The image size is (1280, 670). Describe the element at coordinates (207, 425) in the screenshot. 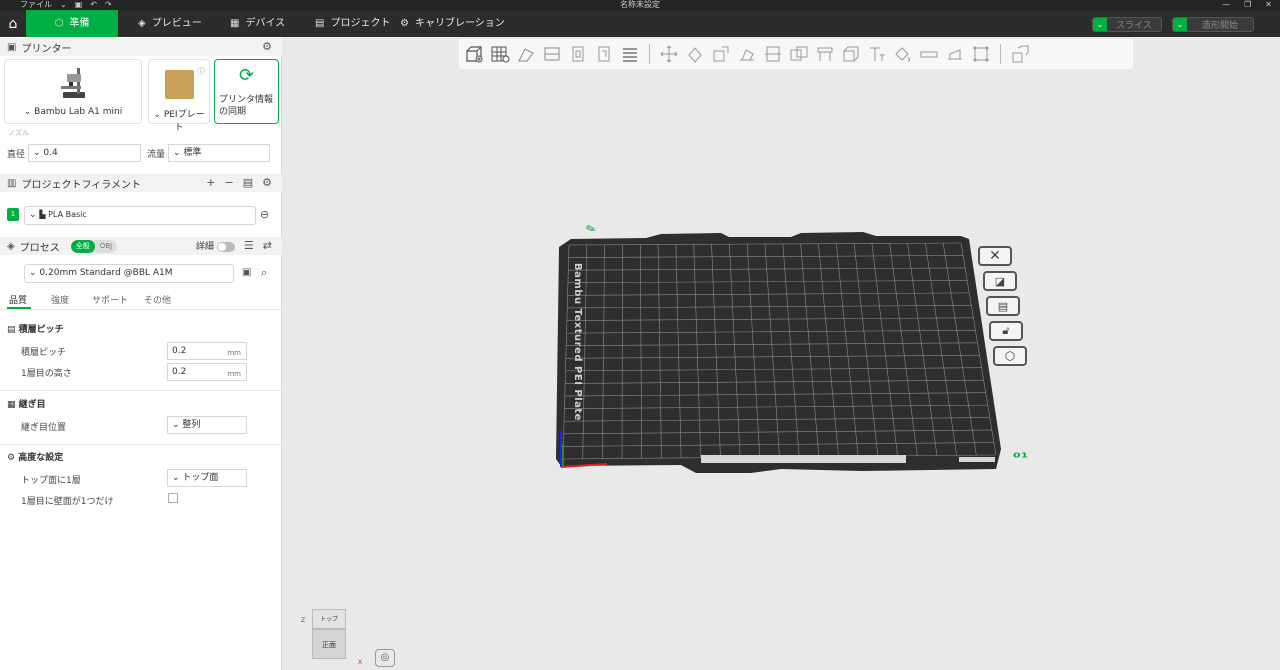

I see `seam-position-select: ⌄ 整列` at that location.